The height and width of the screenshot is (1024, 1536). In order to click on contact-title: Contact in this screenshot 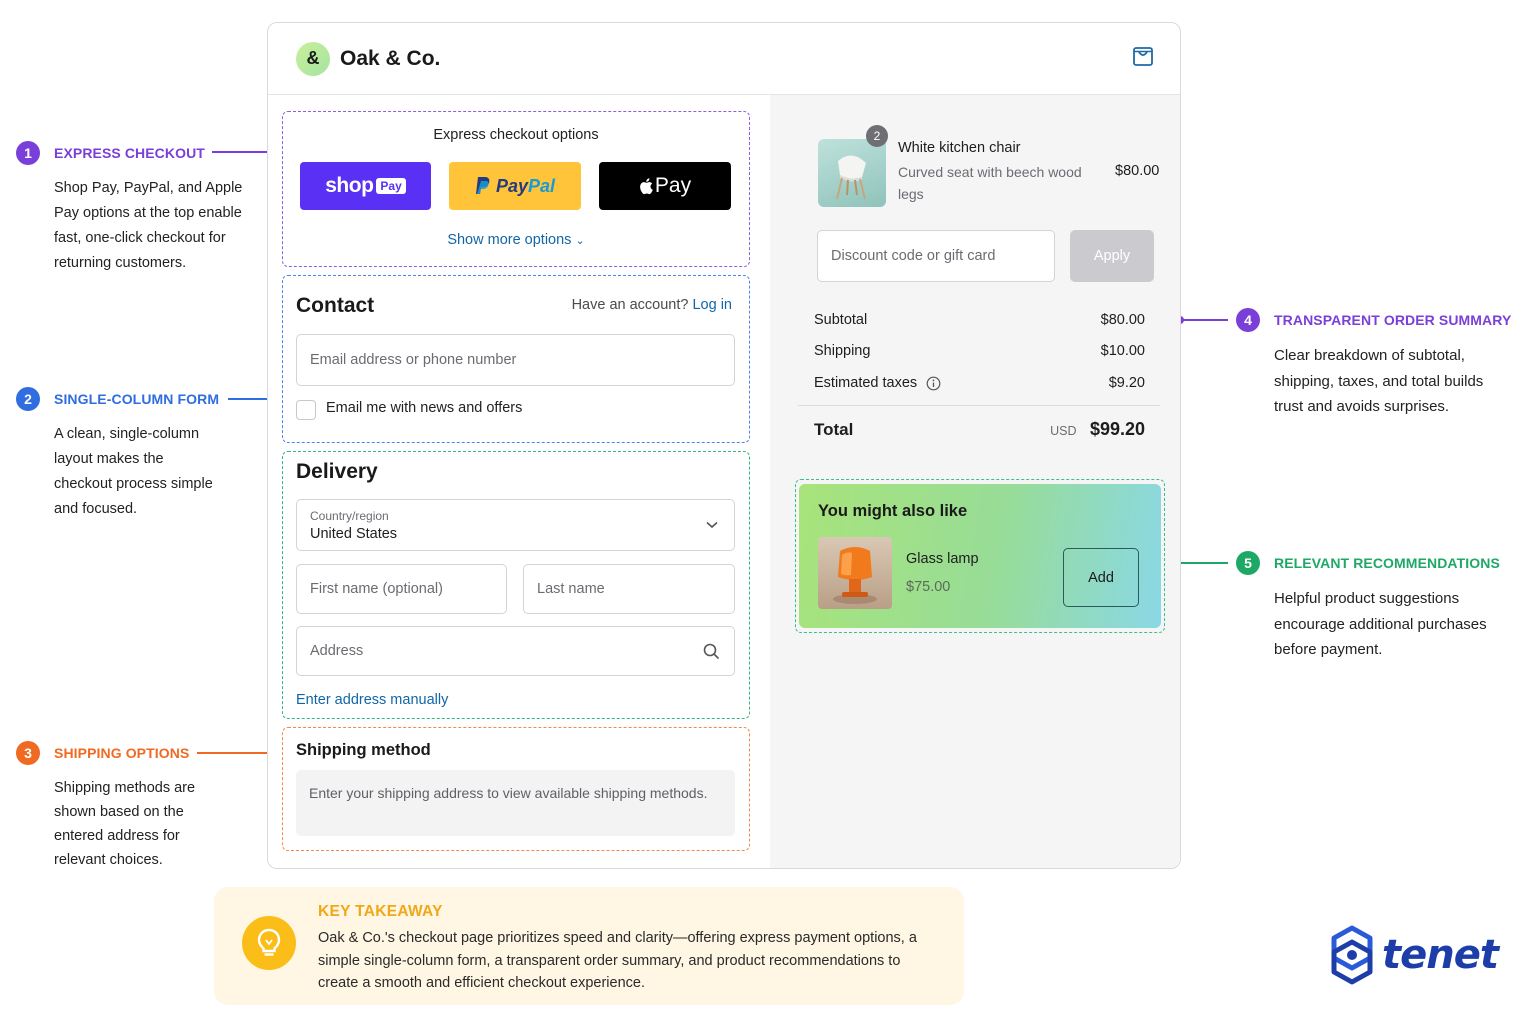, I will do `click(335, 305)`.